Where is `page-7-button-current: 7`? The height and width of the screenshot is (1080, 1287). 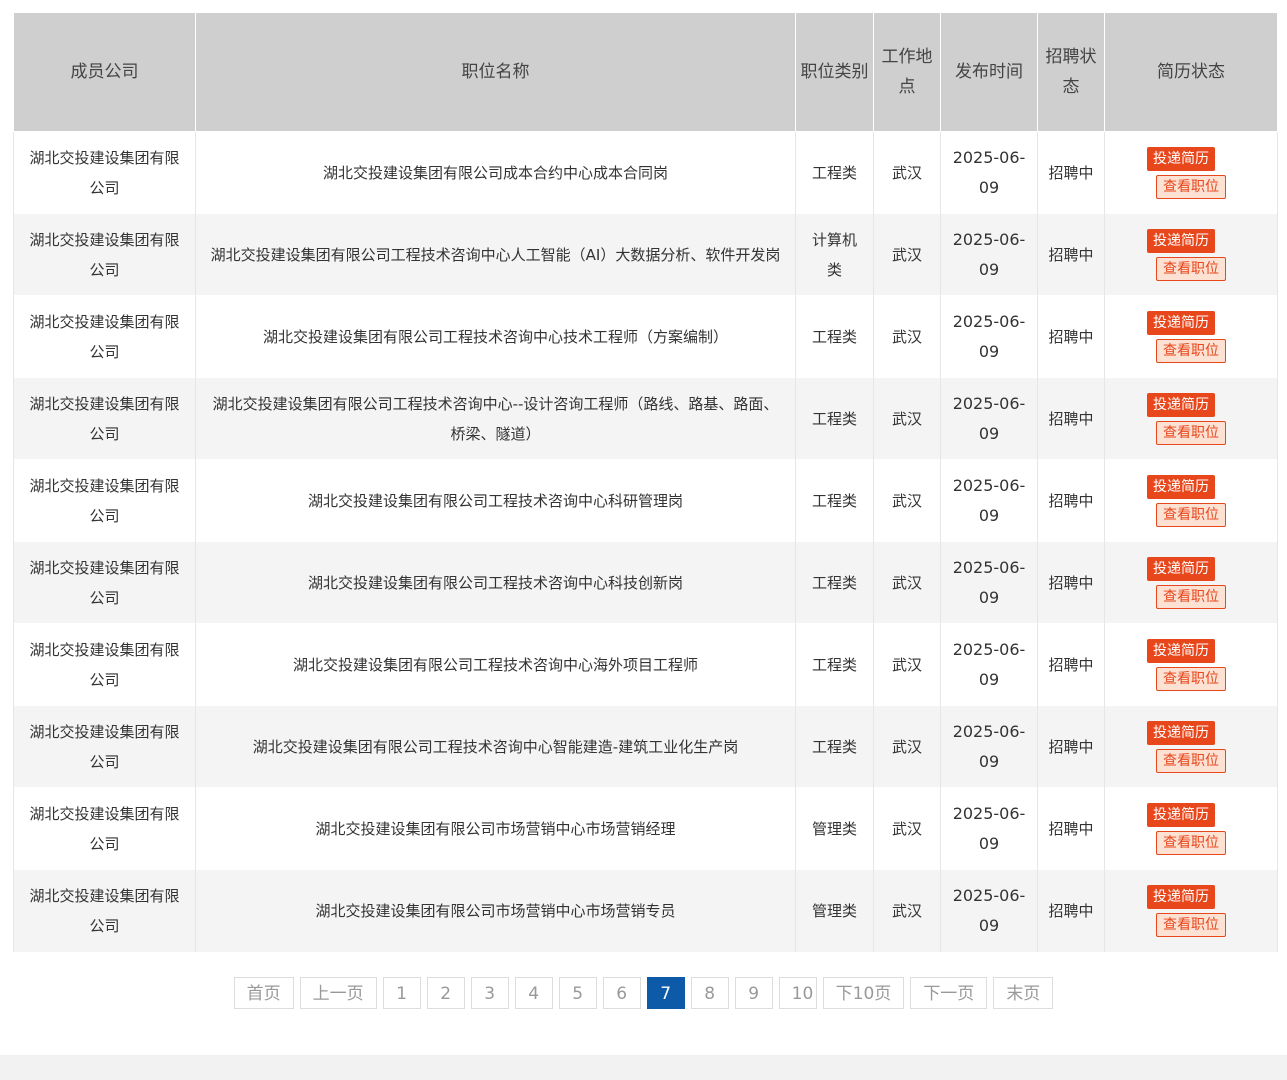 page-7-button-current: 7 is located at coordinates (665, 993).